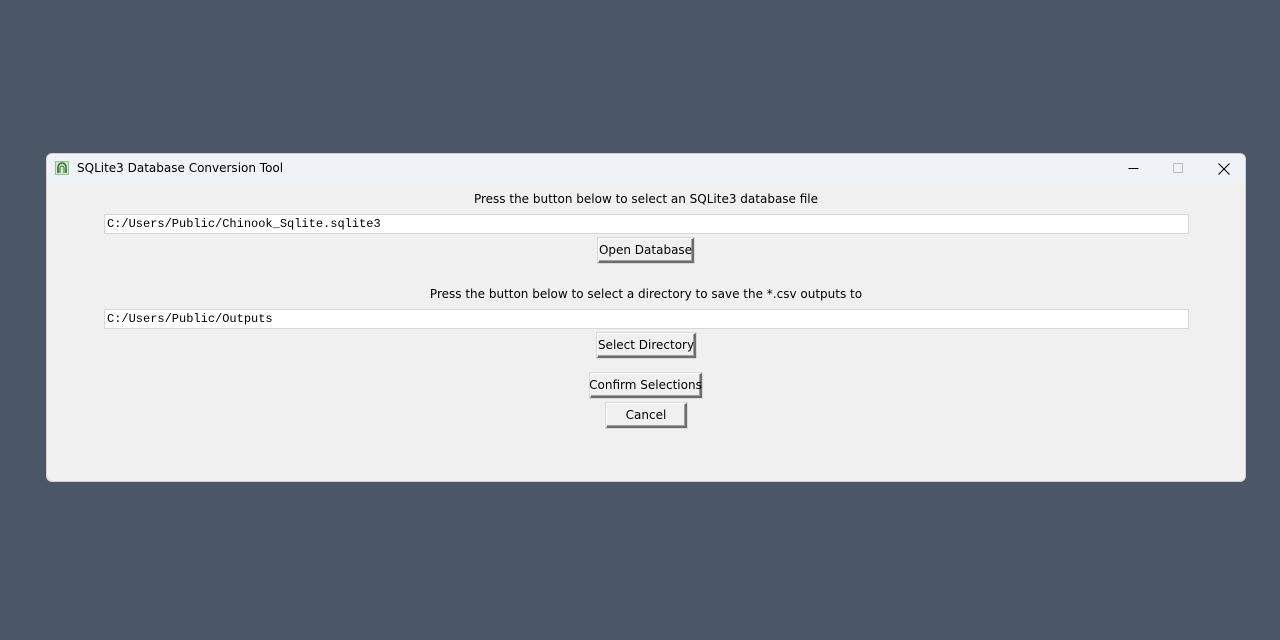 This screenshot has width=1280, height=640. I want to click on minimize-button, so click(1133, 168).